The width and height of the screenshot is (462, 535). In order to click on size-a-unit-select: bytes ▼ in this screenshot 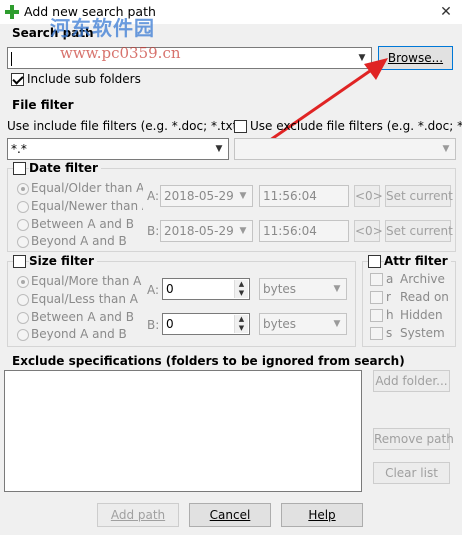, I will do `click(303, 289)`.